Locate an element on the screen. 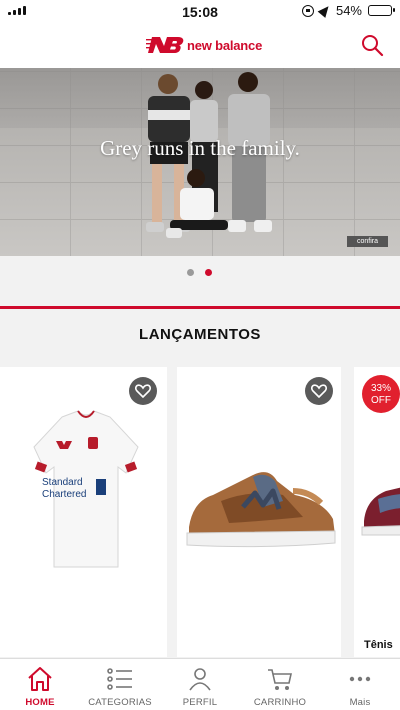  section-divider is located at coordinates (200, 307).